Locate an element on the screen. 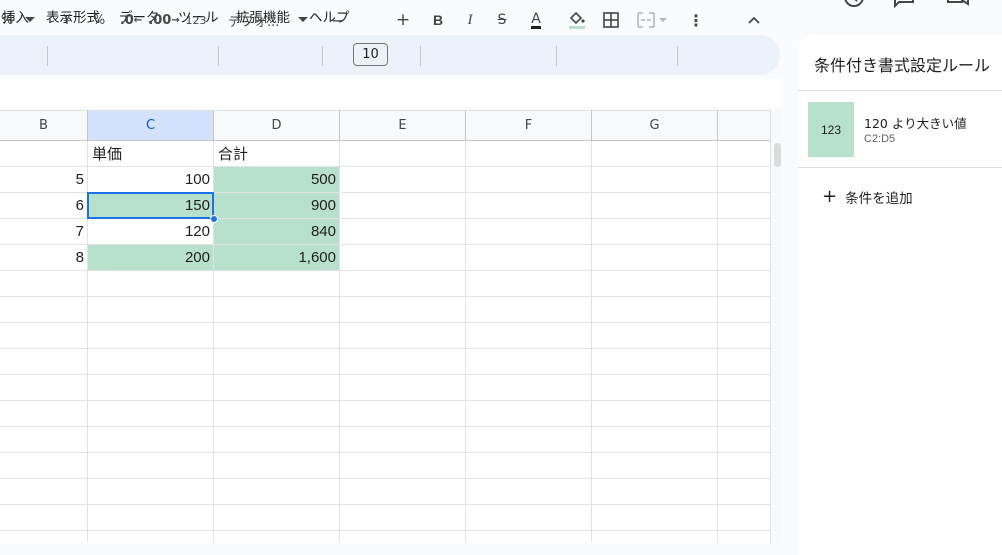  rule-range: C2:D5 is located at coordinates (880, 139).